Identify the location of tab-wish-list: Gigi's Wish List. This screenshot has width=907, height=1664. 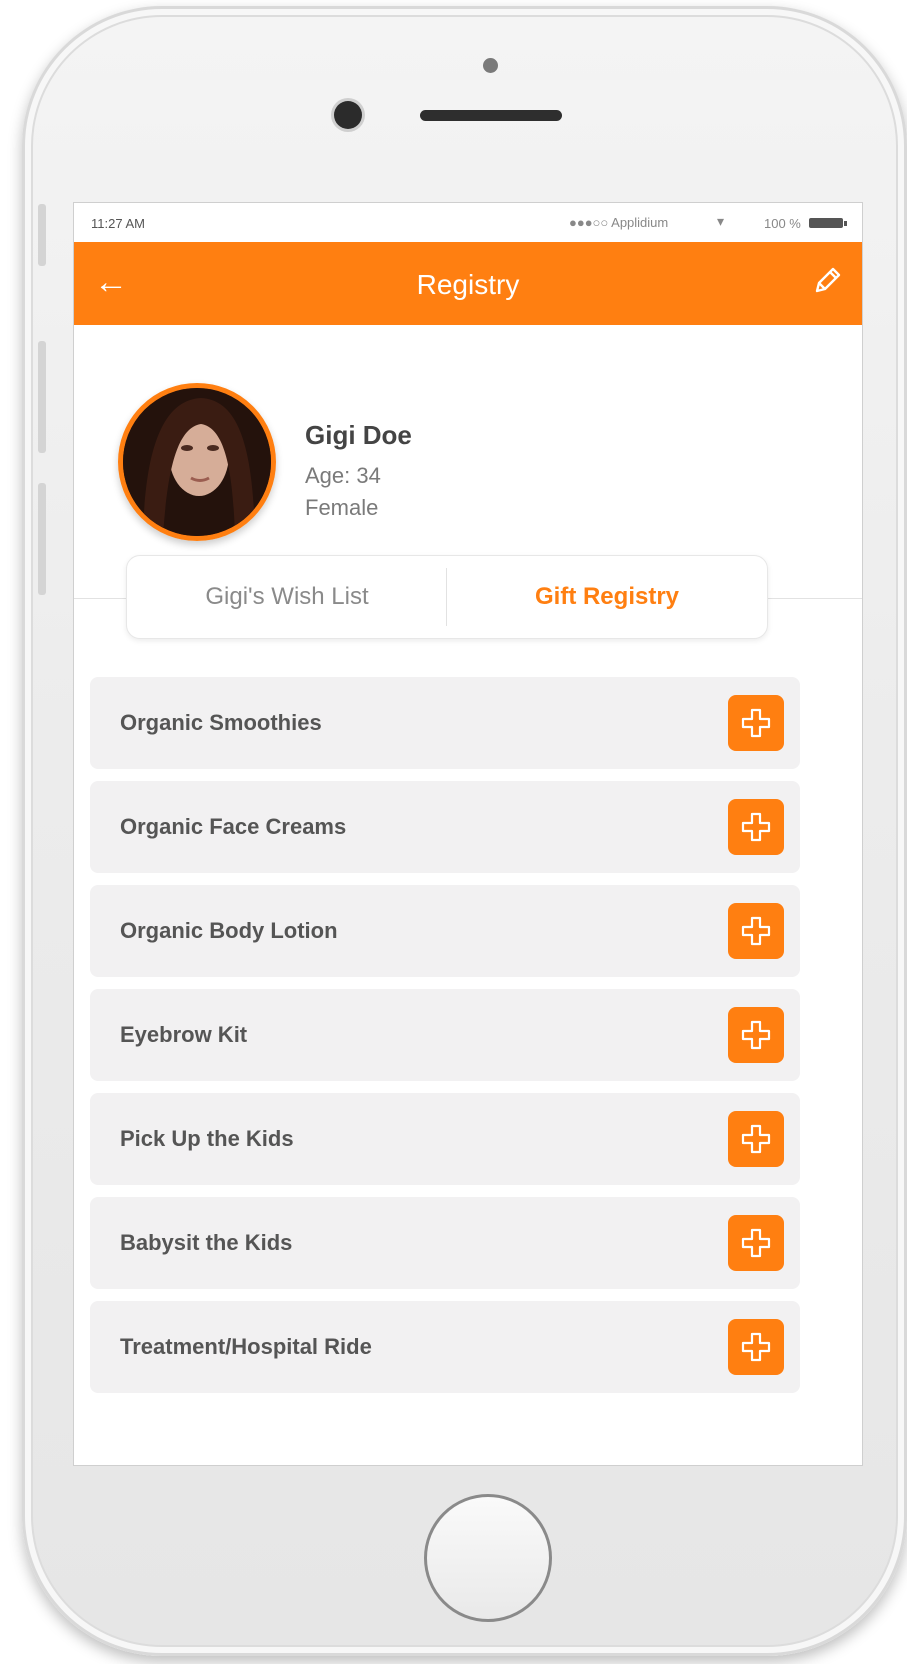
(287, 597).